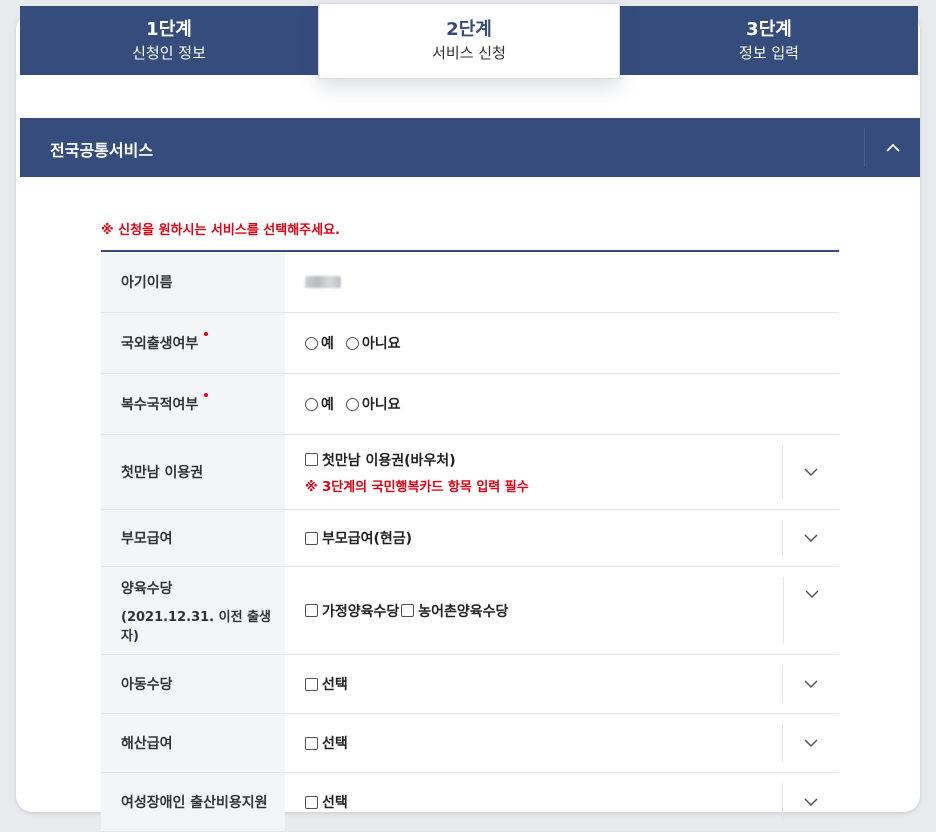  What do you see at coordinates (566, 684) in the screenshot?
I see `child-allowance-checkbox: 선택` at bounding box center [566, 684].